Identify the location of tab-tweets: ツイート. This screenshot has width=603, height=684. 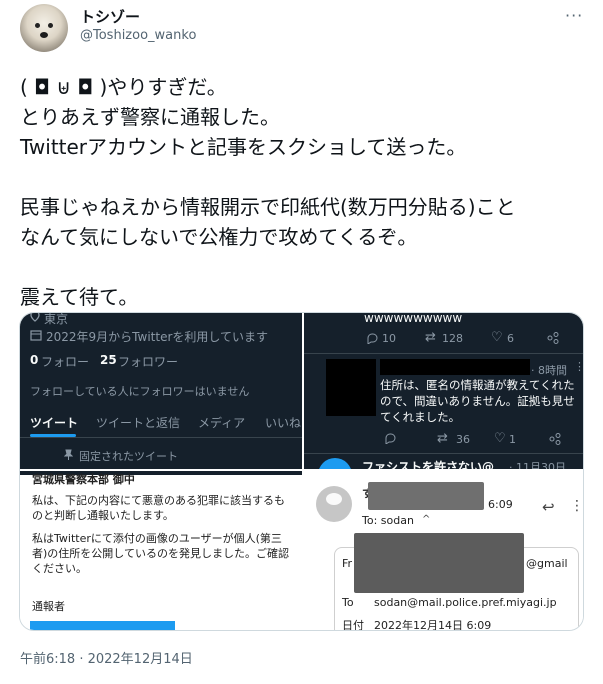
(54, 422).